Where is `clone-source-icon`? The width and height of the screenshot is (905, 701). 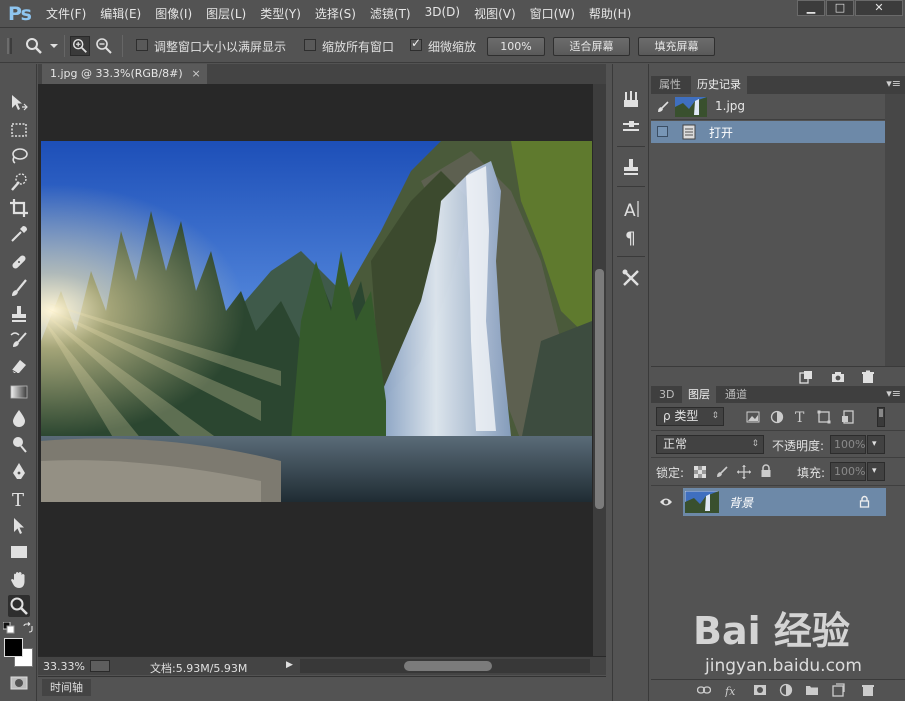 clone-source-icon is located at coordinates (631, 167).